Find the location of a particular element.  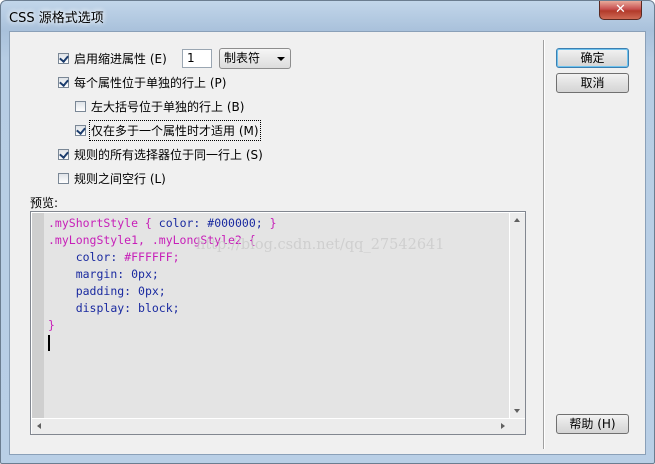

vertical-divider is located at coordinates (544, 244).